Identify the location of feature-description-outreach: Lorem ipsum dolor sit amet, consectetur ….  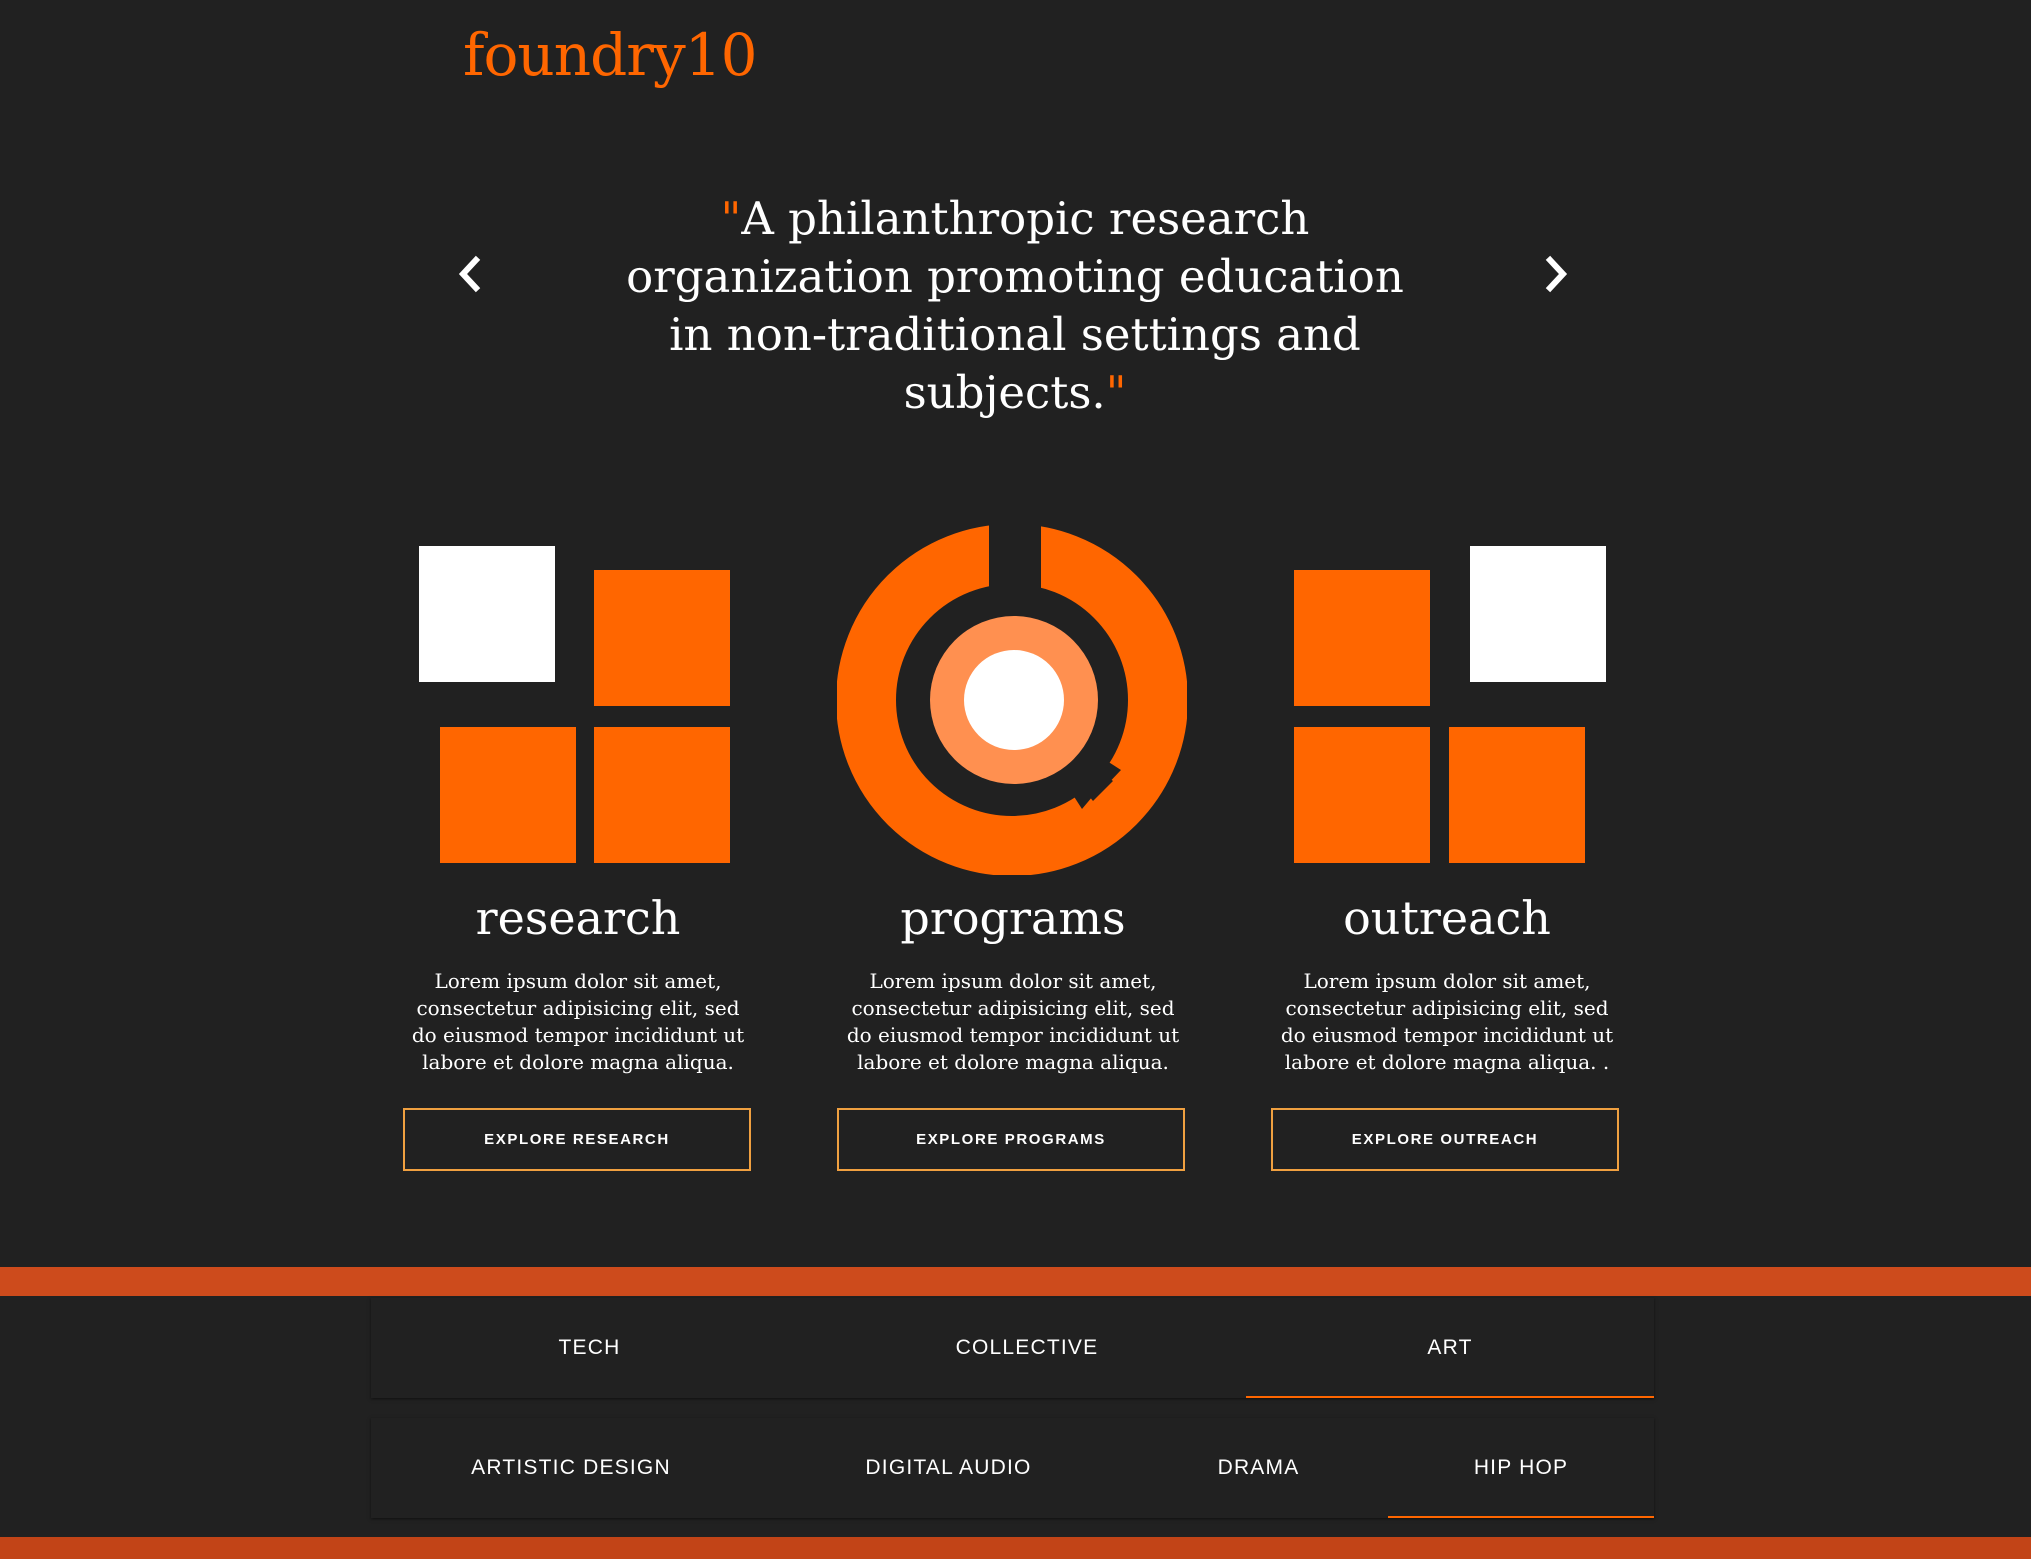
(1447, 1021).